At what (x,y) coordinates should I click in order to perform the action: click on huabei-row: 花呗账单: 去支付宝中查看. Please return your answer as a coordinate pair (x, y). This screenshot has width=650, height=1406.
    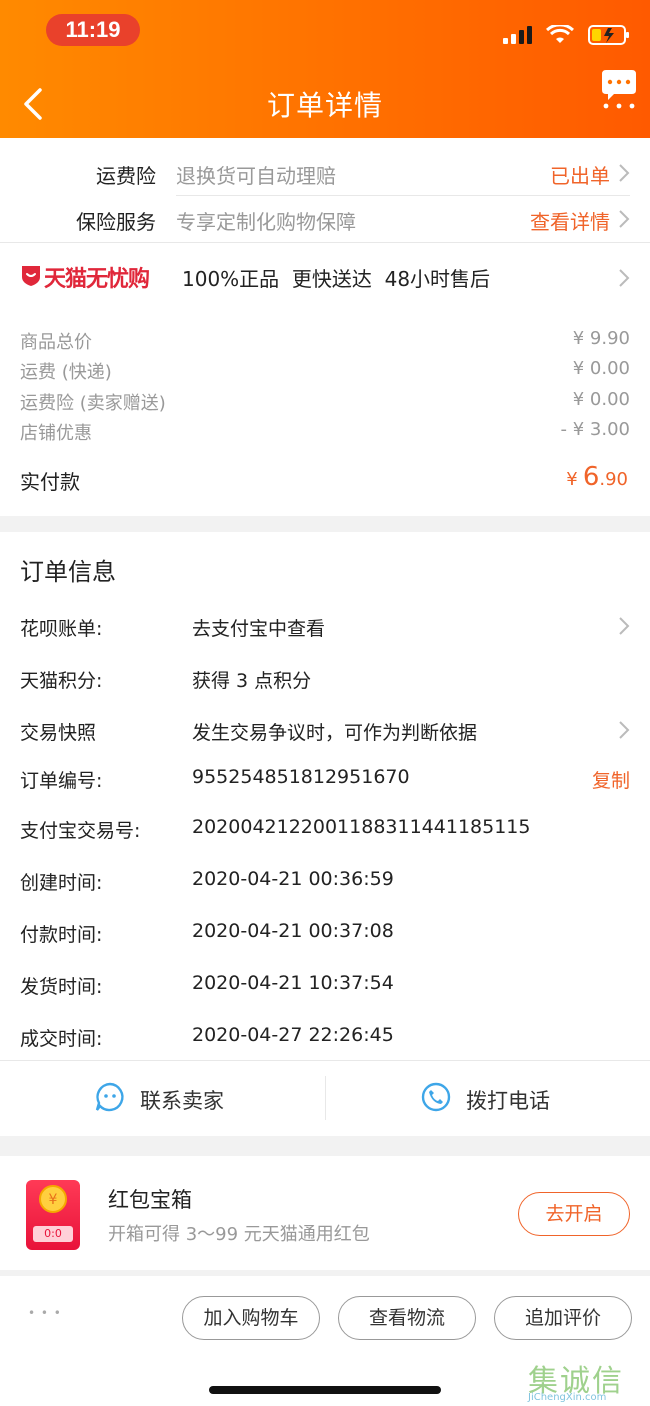
    Looking at the image, I should click on (325, 626).